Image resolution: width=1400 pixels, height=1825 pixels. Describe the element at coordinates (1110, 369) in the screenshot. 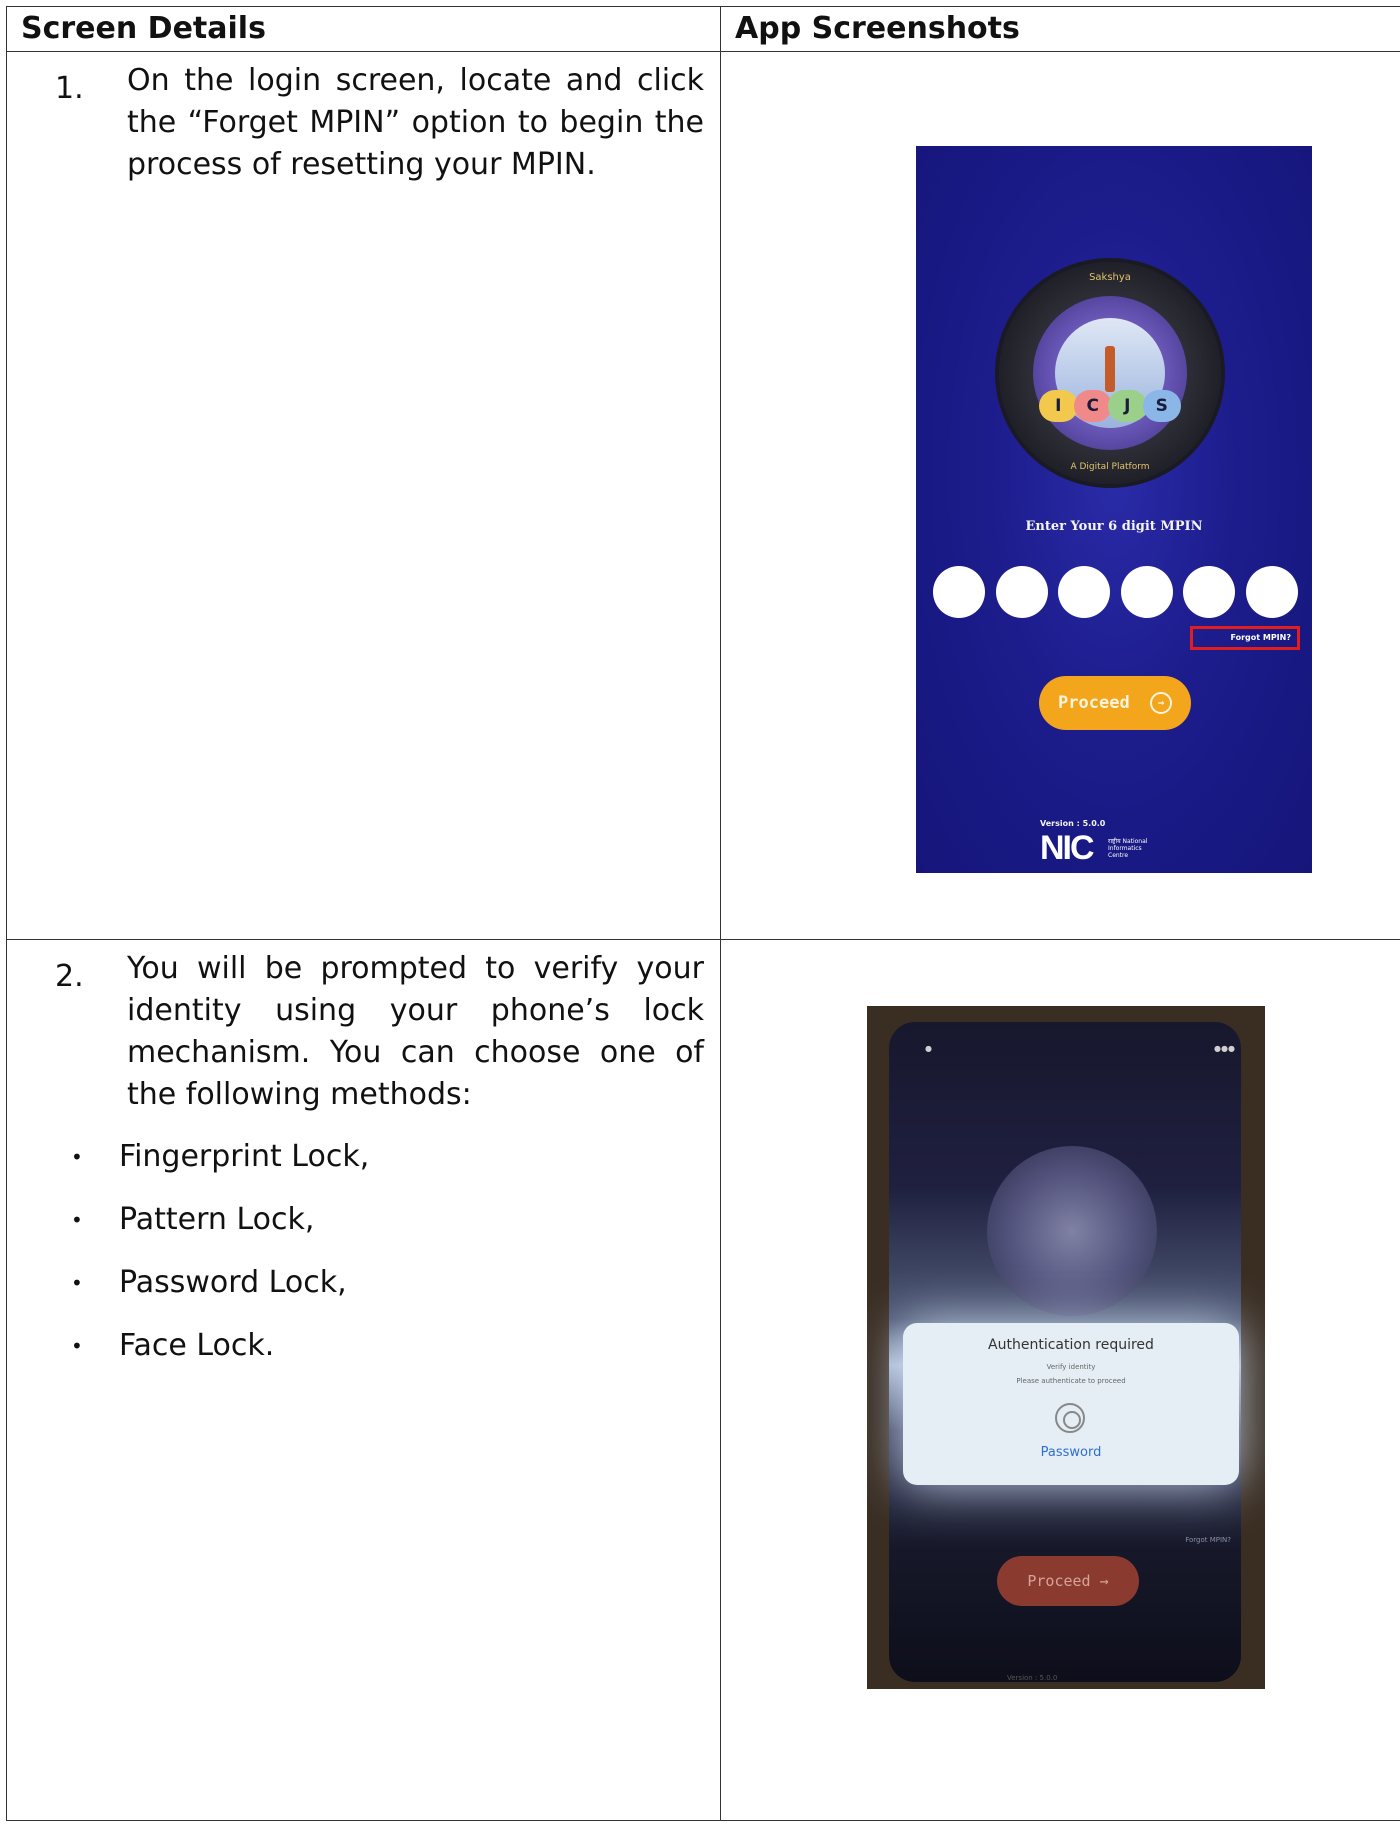

I see `logo-figure-icon` at that location.